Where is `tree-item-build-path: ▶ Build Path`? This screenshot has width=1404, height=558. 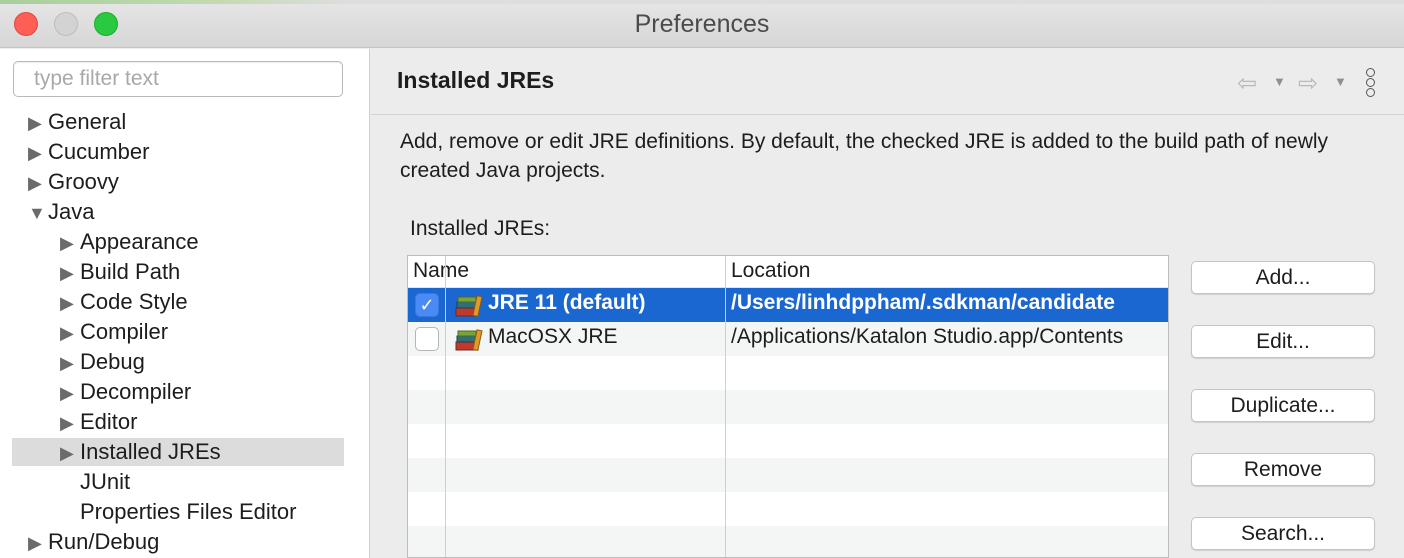 tree-item-build-path: ▶ Build Path is located at coordinates (120, 272).